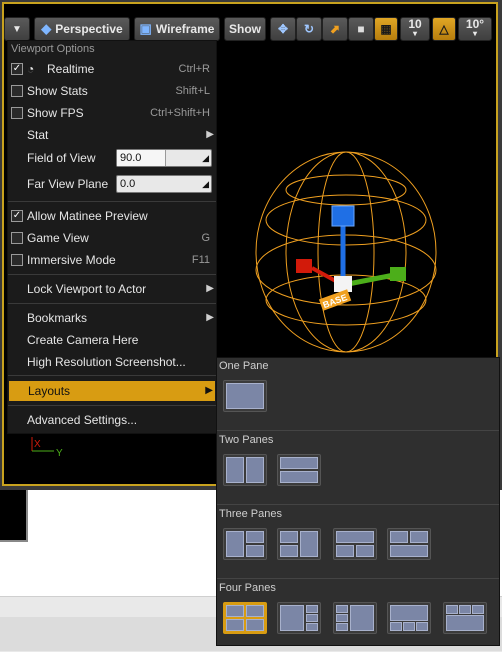 The height and width of the screenshot is (652, 502). Describe the element at coordinates (112, 91) in the screenshot. I see `menu-item-show-stats: Show Stats Shift+L` at that location.